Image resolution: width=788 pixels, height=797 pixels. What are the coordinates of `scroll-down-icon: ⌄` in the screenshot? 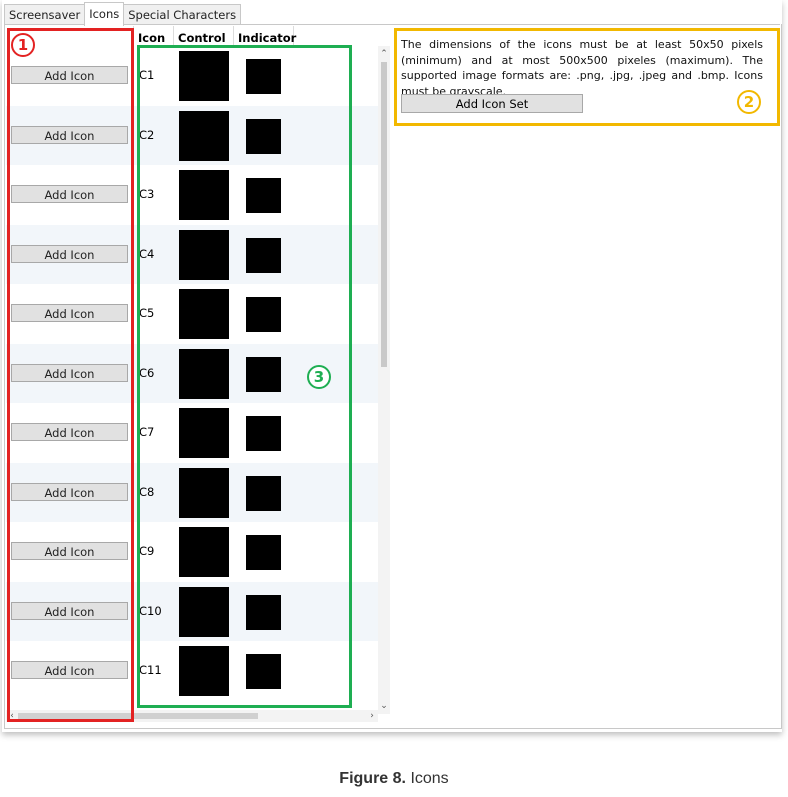 It's located at (384, 706).